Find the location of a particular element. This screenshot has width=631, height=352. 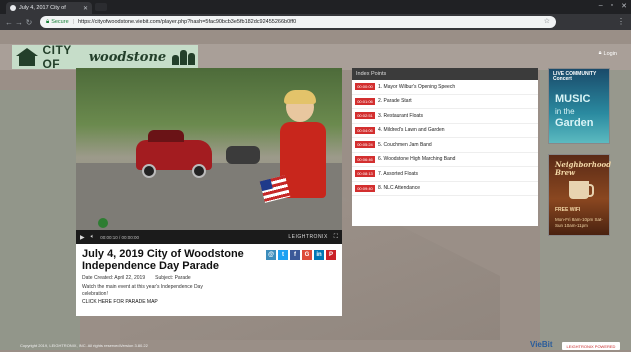

index-point-label: 1. Mayor Wilbur's Opening Speech is located at coordinates (417, 86).